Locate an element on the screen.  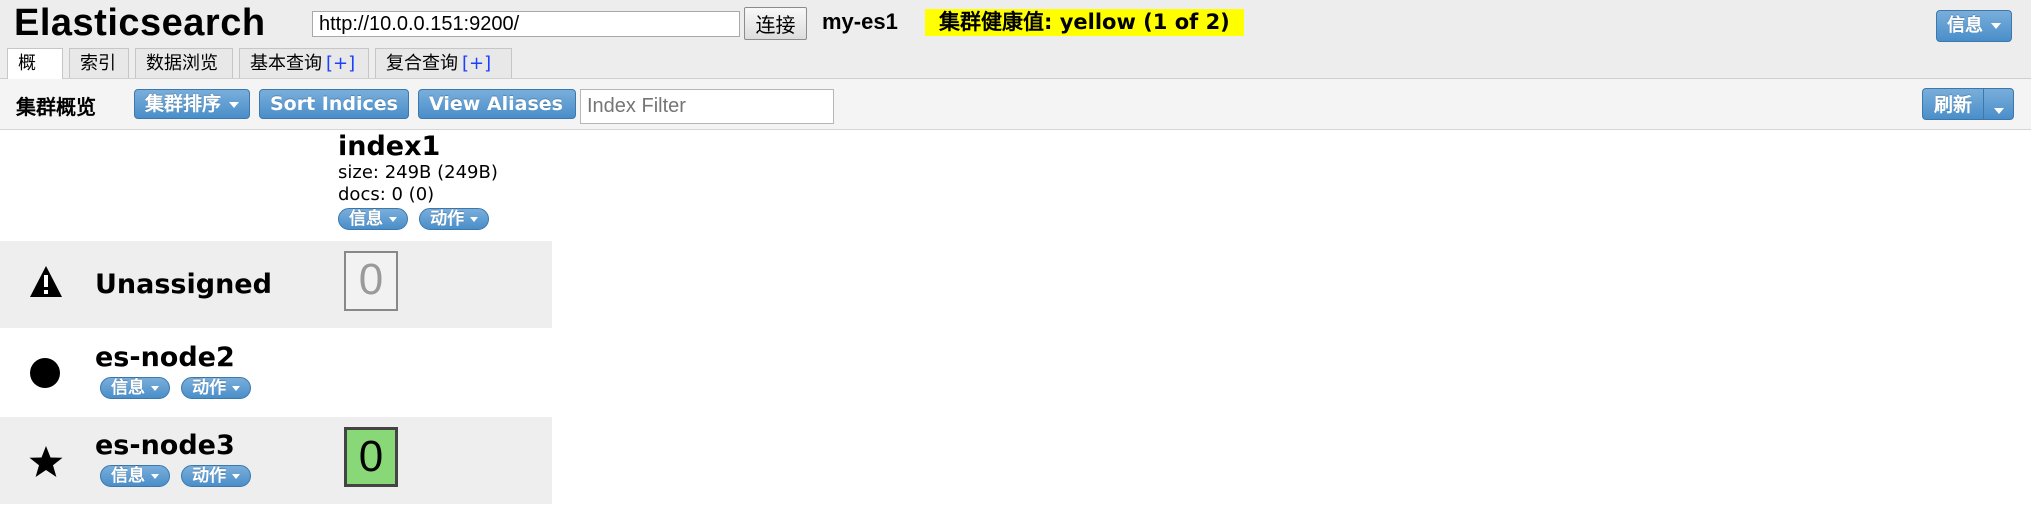
view-aliases-button: View Aliases is located at coordinates (497, 112).